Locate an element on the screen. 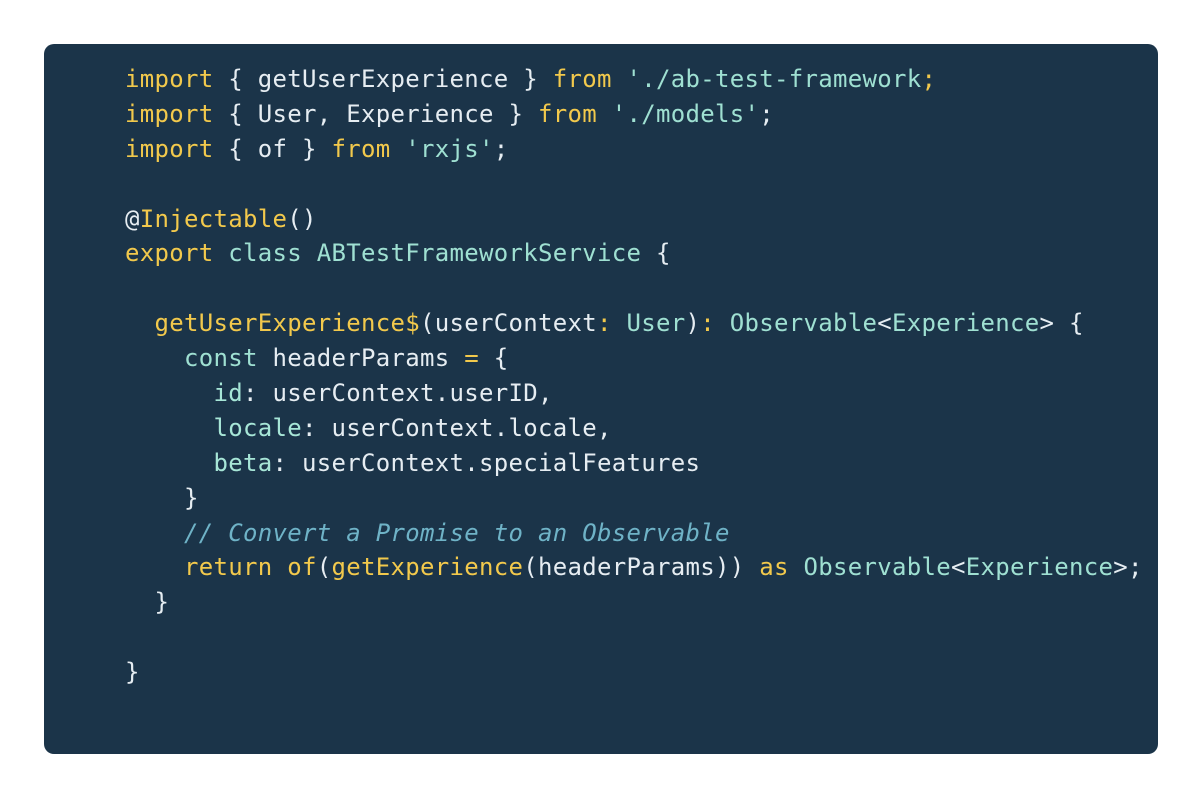 The height and width of the screenshot is (798, 1202). code-token: User is located at coordinates (656, 323).